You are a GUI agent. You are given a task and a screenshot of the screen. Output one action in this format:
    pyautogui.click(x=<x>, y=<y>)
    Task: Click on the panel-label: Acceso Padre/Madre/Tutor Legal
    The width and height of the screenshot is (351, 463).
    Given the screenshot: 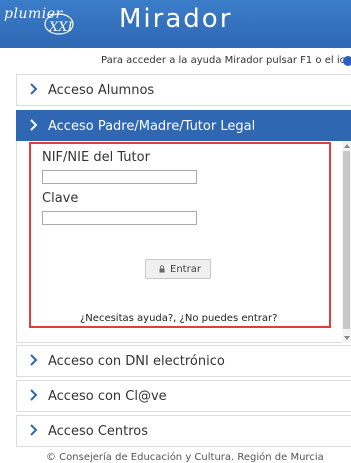 What is the action you would take?
    pyautogui.click(x=152, y=126)
    